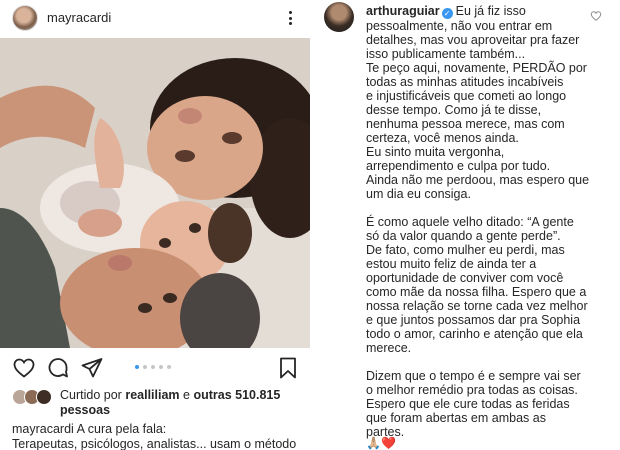 Image resolution: width=620 pixels, height=450 pixels. Describe the element at coordinates (92, 368) in the screenshot. I see `paper-plane-icon` at that location.